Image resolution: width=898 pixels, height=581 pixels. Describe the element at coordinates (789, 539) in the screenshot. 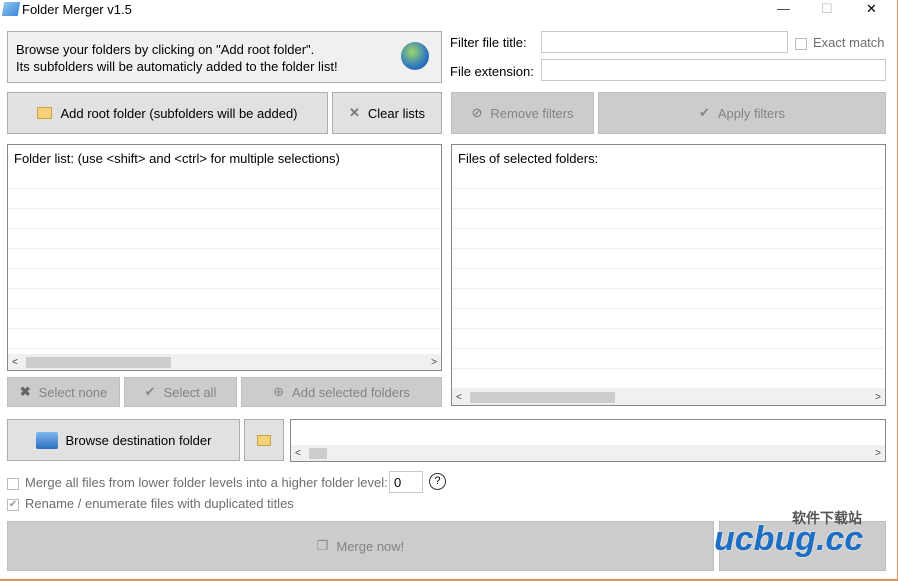

I see `watermark-text: ucbug.cc` at that location.